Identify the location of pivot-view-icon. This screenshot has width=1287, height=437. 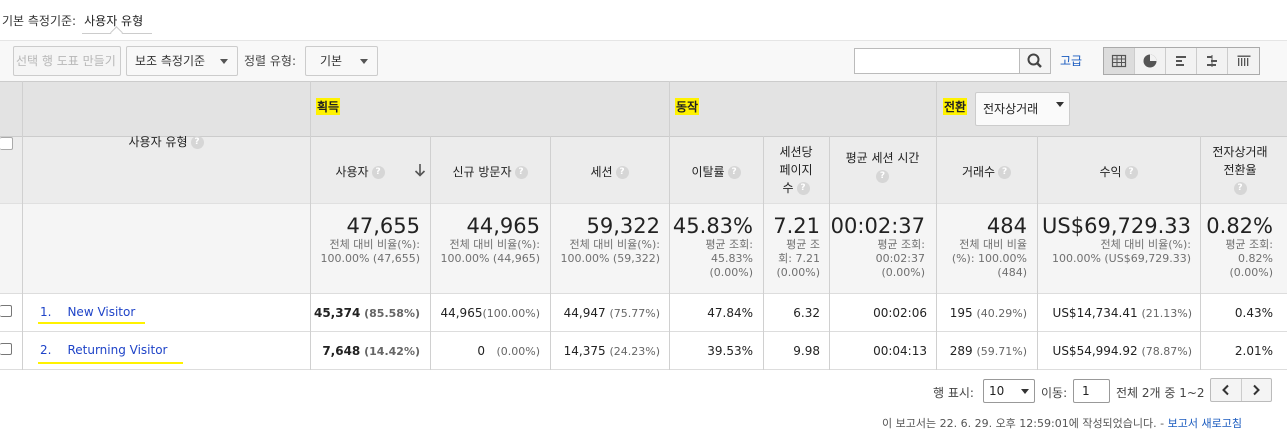
(1243, 60).